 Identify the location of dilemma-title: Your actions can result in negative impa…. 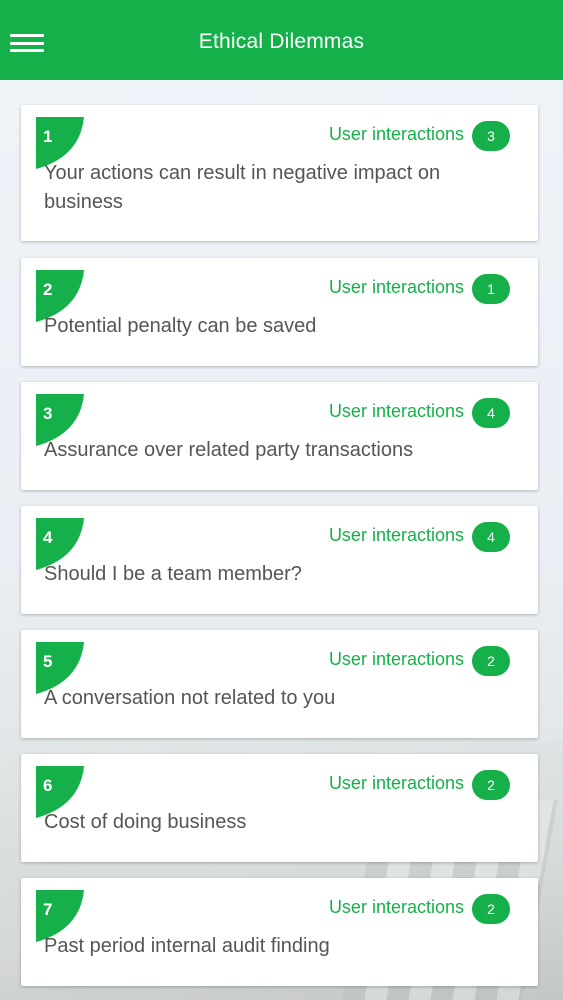
(242, 187).